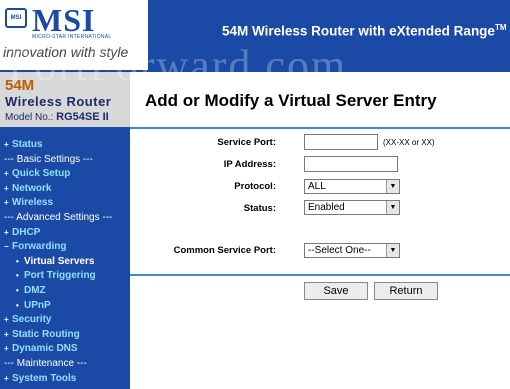 This screenshot has width=510, height=389. Describe the element at coordinates (406, 291) in the screenshot. I see `return-button: Return` at that location.